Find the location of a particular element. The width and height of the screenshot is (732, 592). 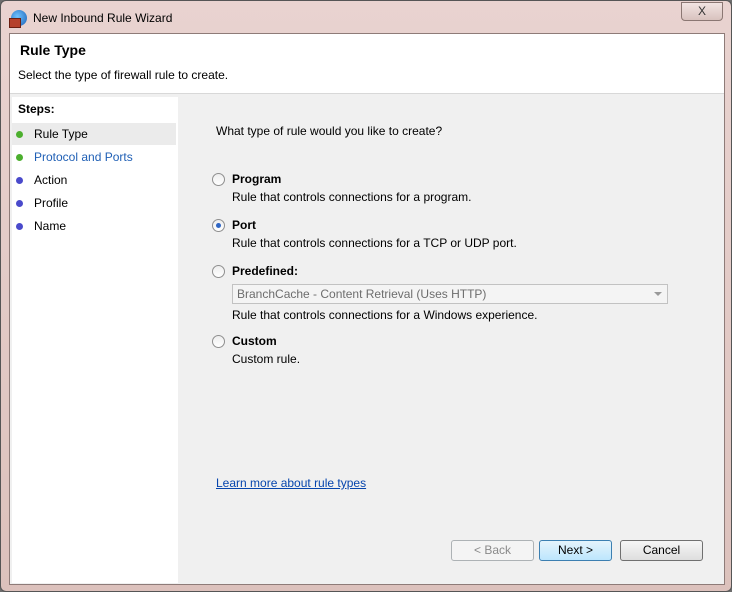

step-name: Name is located at coordinates (94, 226).